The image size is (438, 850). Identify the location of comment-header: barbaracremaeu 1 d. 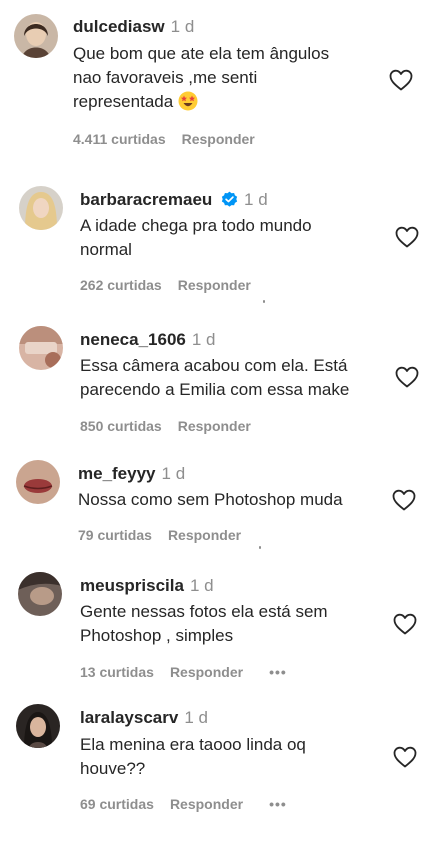
(174, 200).